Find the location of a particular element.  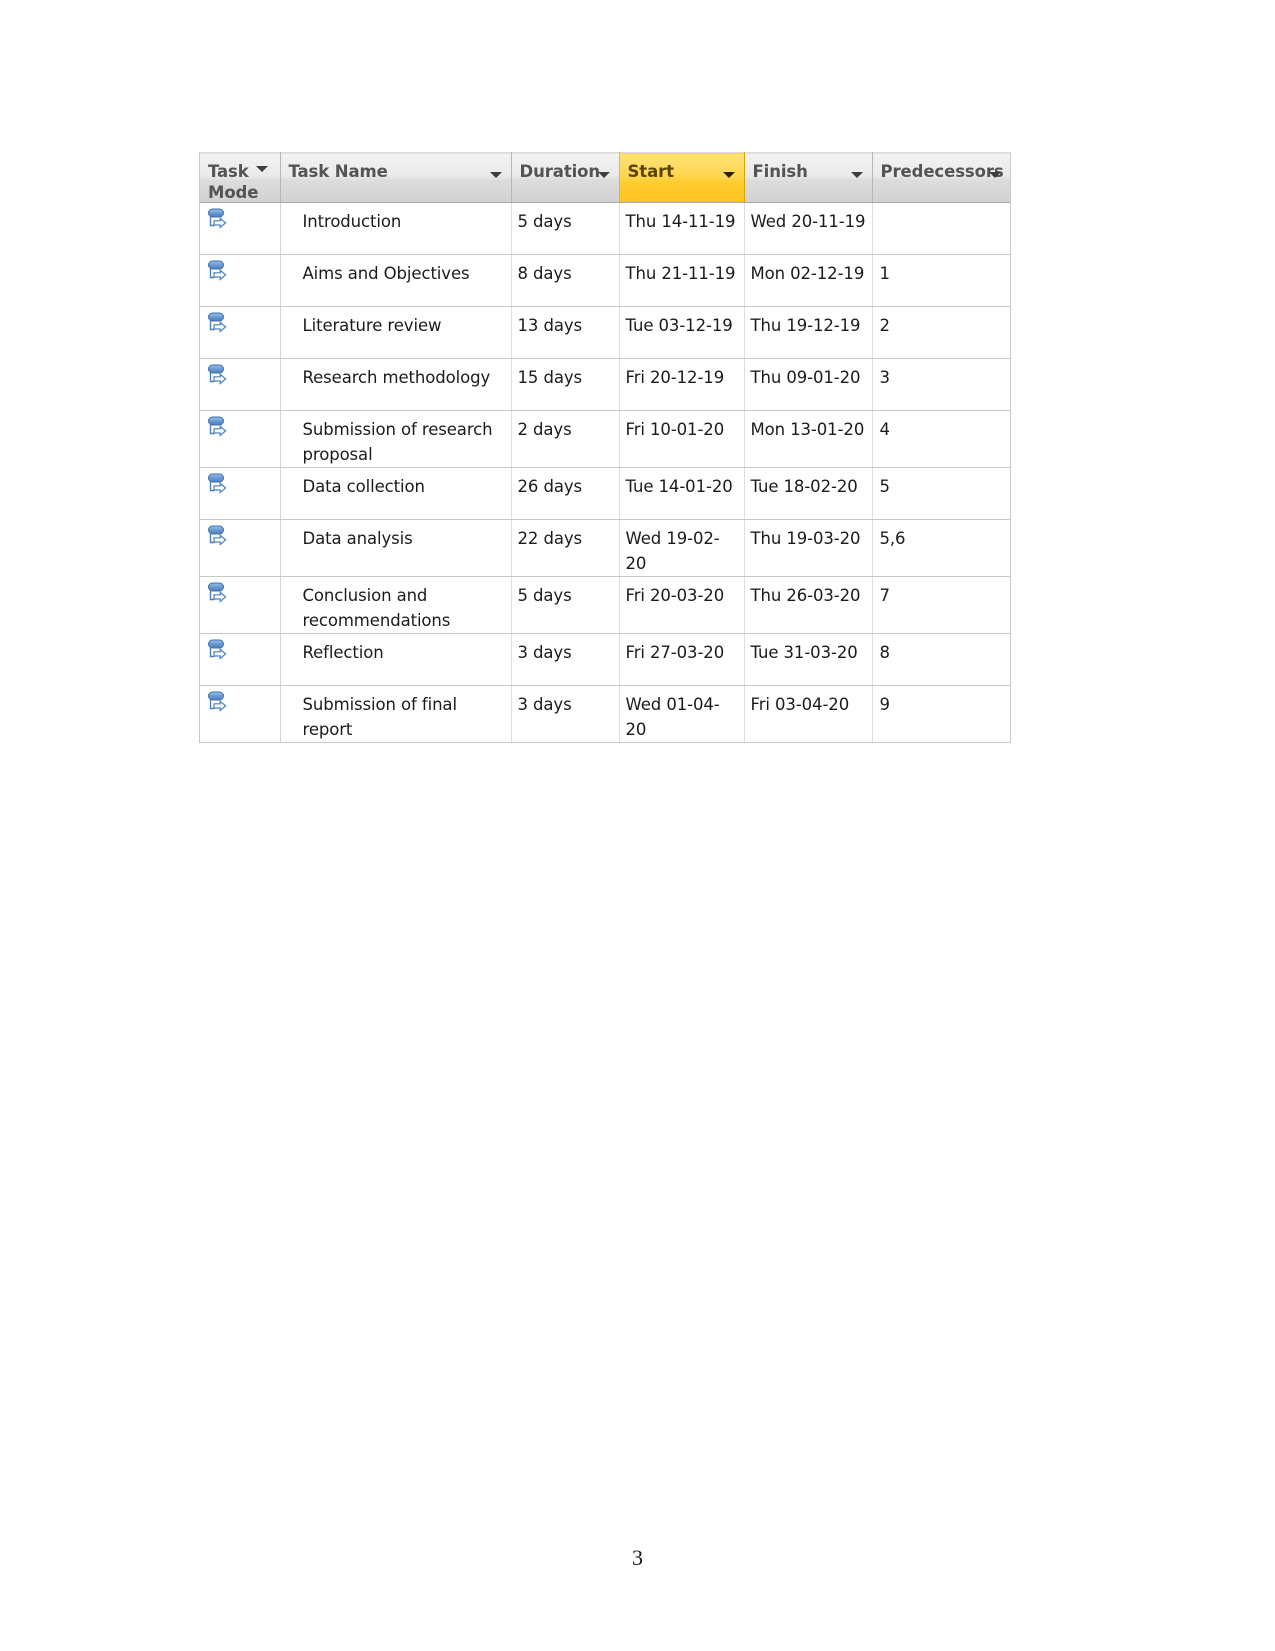

column-header-duration: Duration is located at coordinates (565, 177).